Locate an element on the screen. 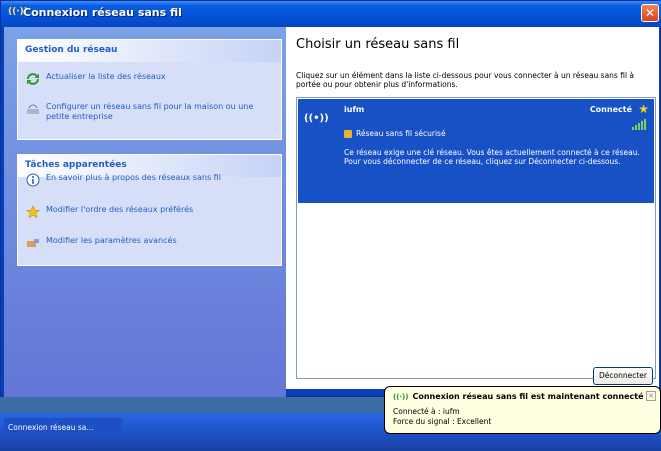 This screenshot has height=451, width=661. balloon-signal-strength: Force du signal : Excellent is located at coordinates (442, 421).